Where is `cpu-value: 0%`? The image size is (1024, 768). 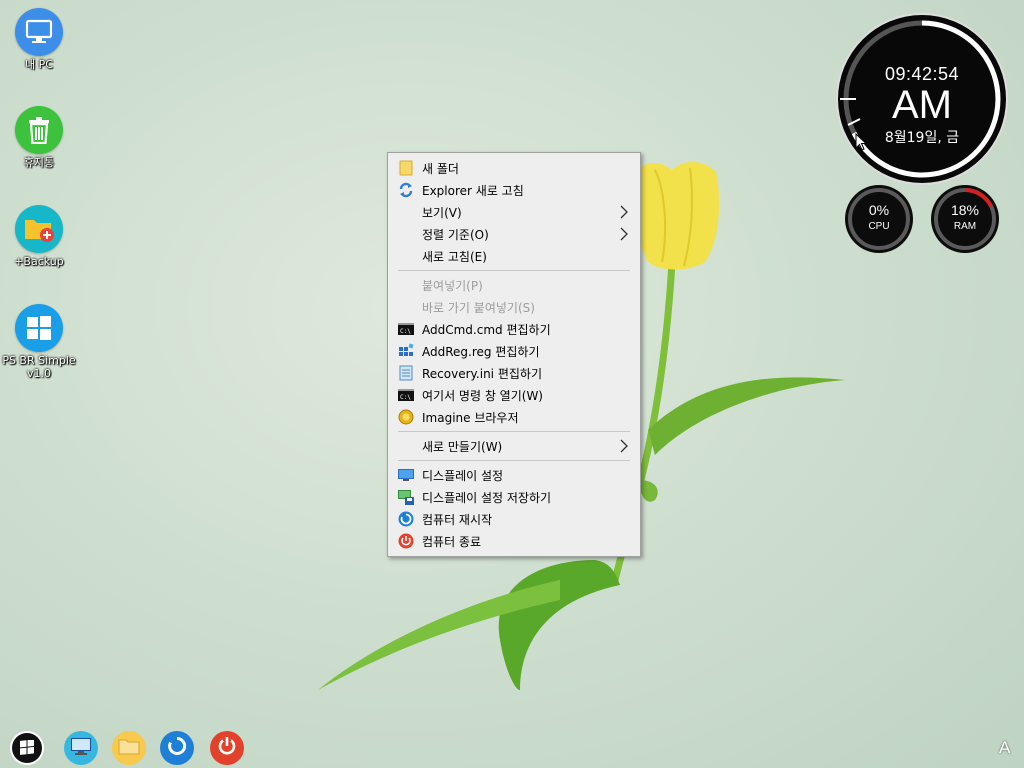
cpu-value: 0% is located at coordinates (879, 210).